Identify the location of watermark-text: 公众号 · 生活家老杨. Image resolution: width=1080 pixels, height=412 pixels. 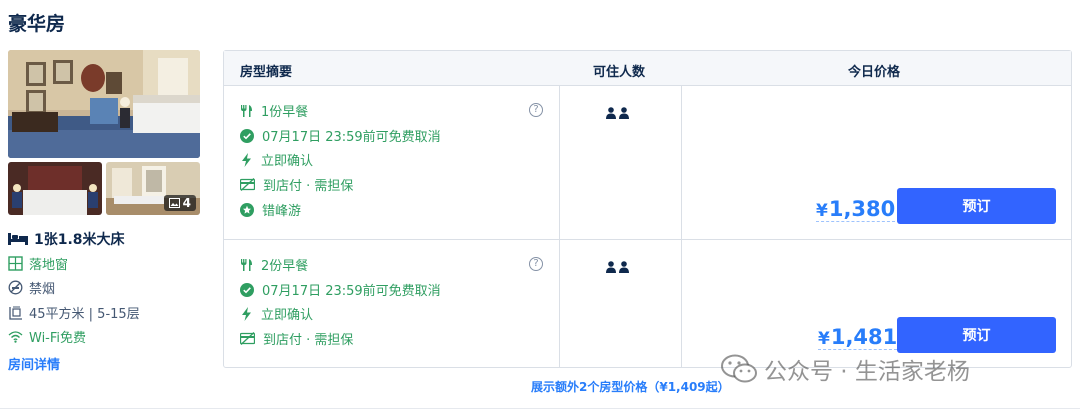
(867, 372).